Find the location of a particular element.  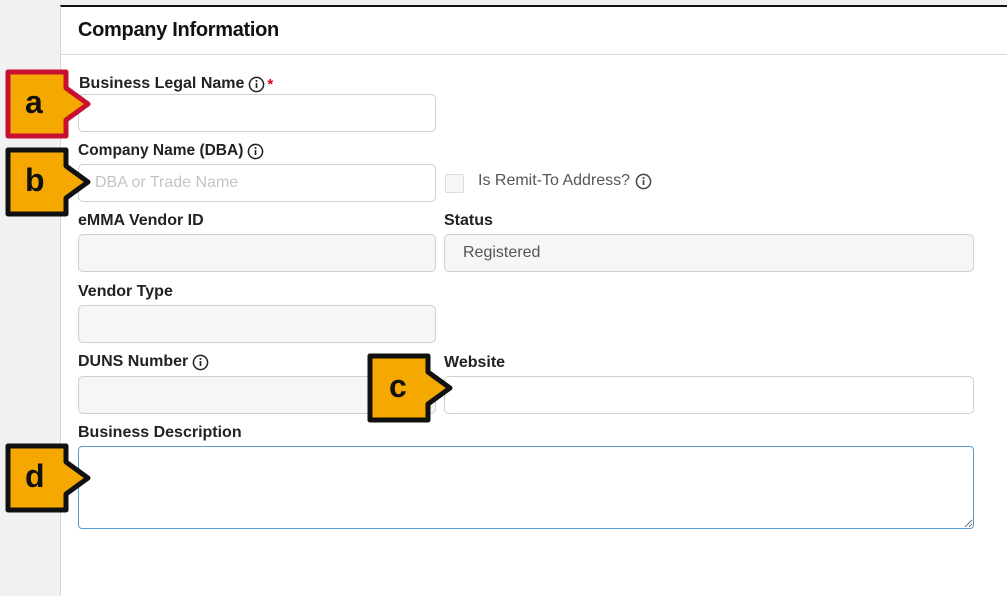

duns-number-label: DUNS Number is located at coordinates (143, 362).